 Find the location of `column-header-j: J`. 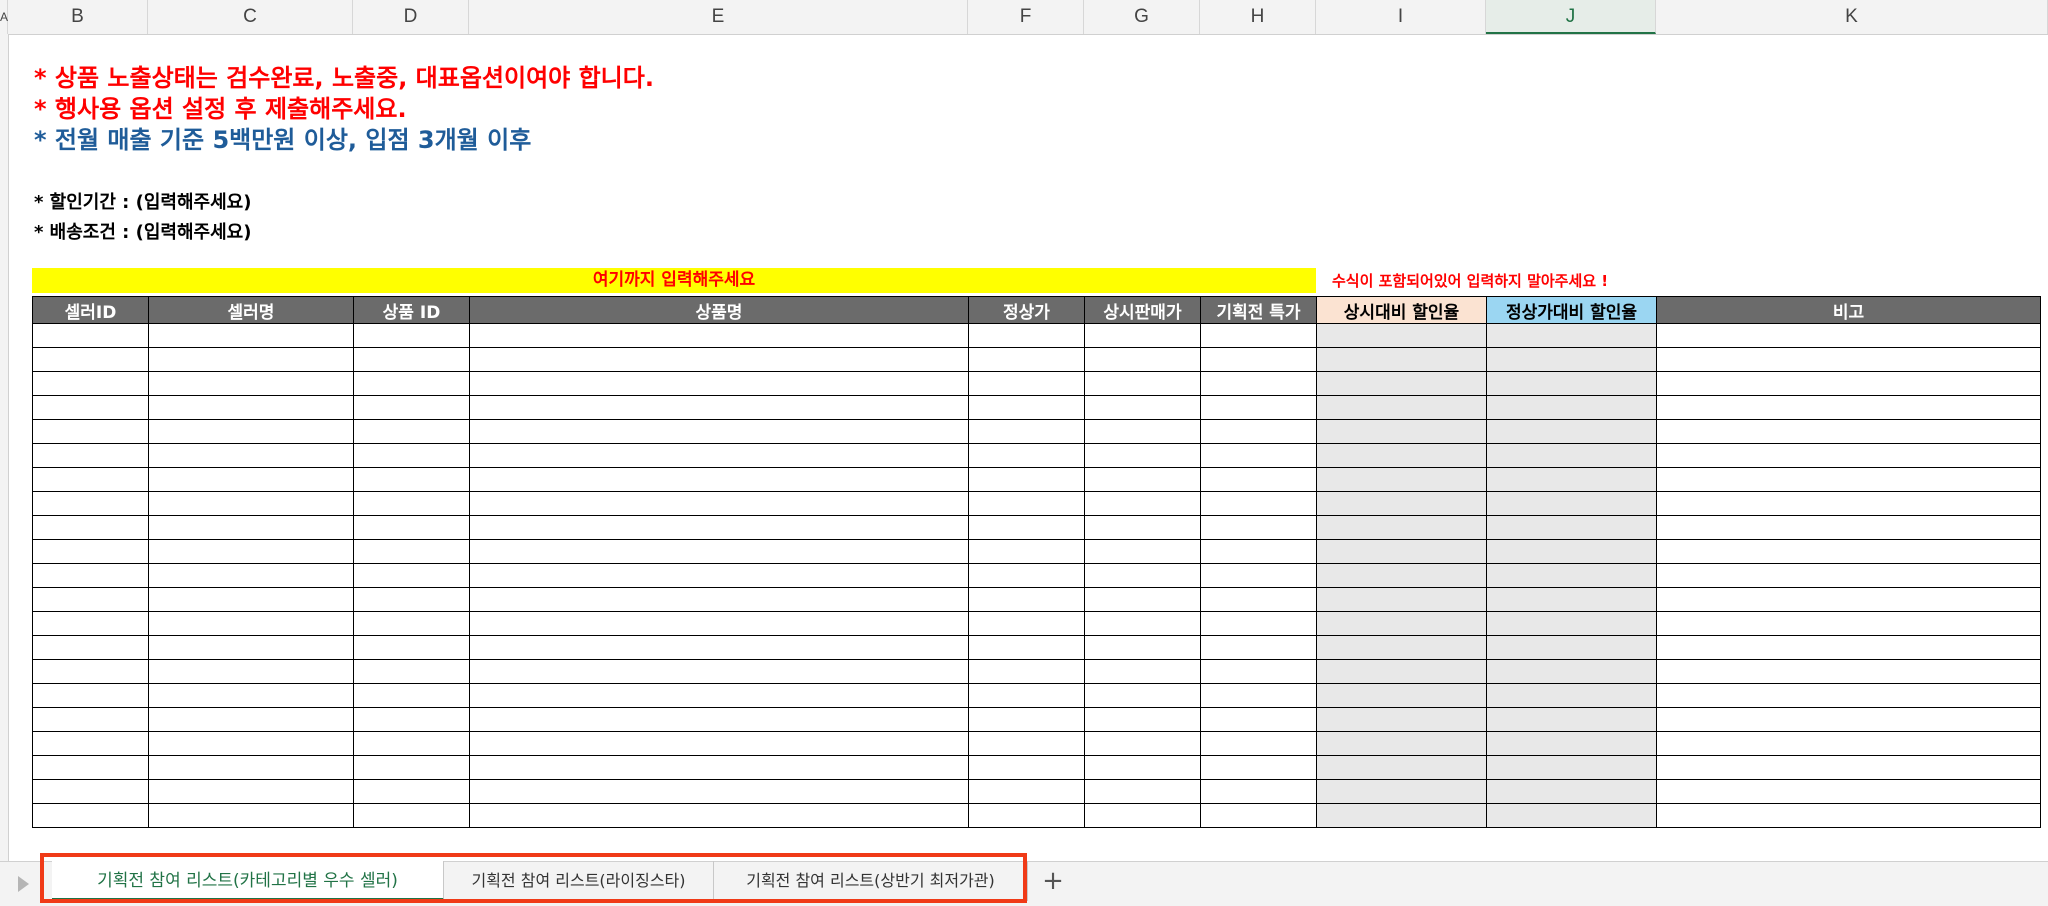

column-header-j: J is located at coordinates (1571, 17).